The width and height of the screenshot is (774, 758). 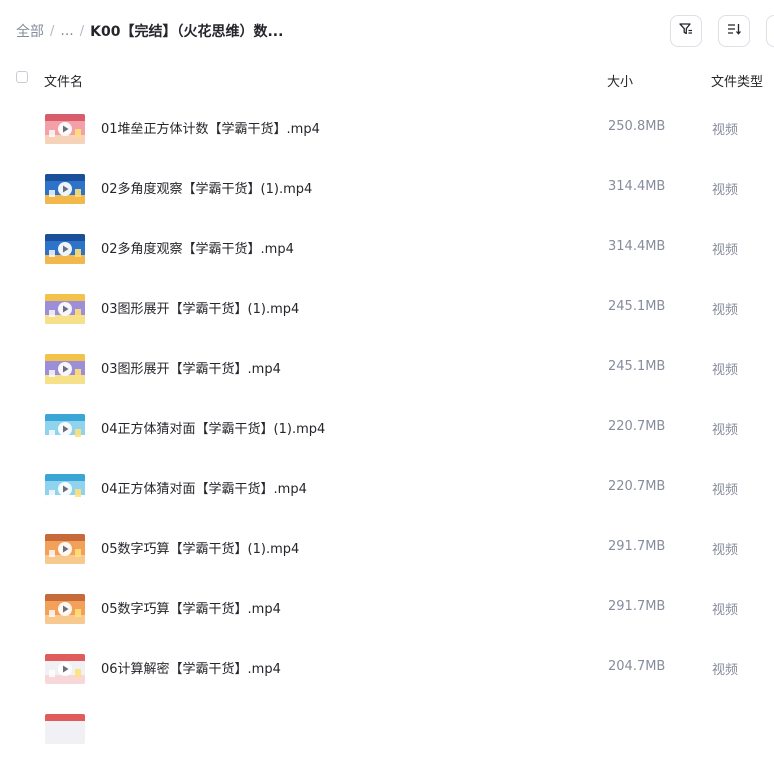 What do you see at coordinates (197, 247) in the screenshot?
I see `file-name: 02多角度观察【学霸干货】.mp4` at bounding box center [197, 247].